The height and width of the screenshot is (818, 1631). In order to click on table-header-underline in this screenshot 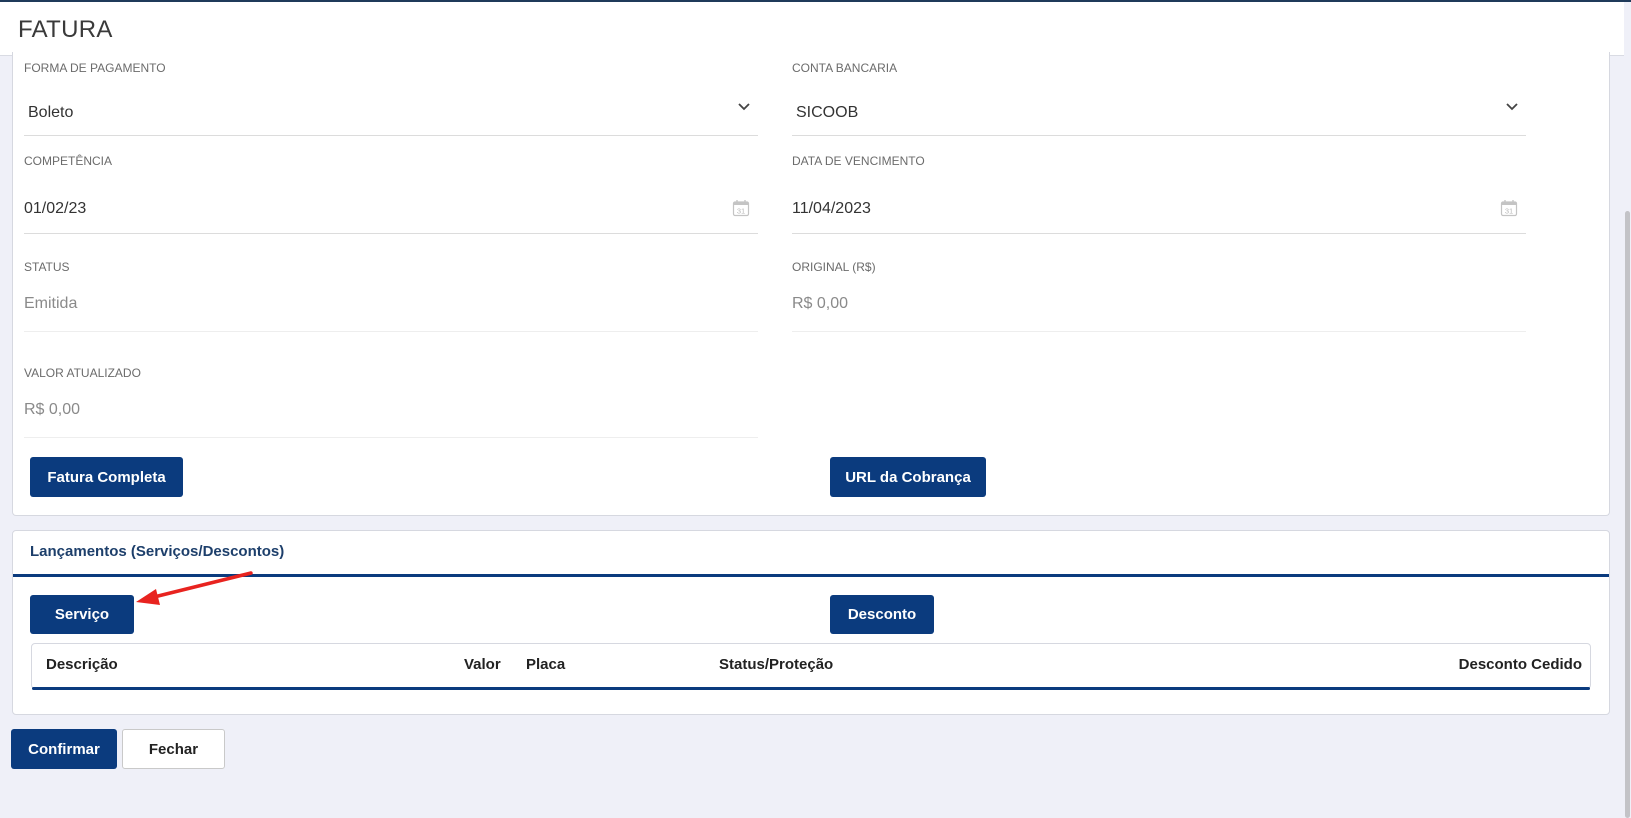, I will do `click(811, 688)`.